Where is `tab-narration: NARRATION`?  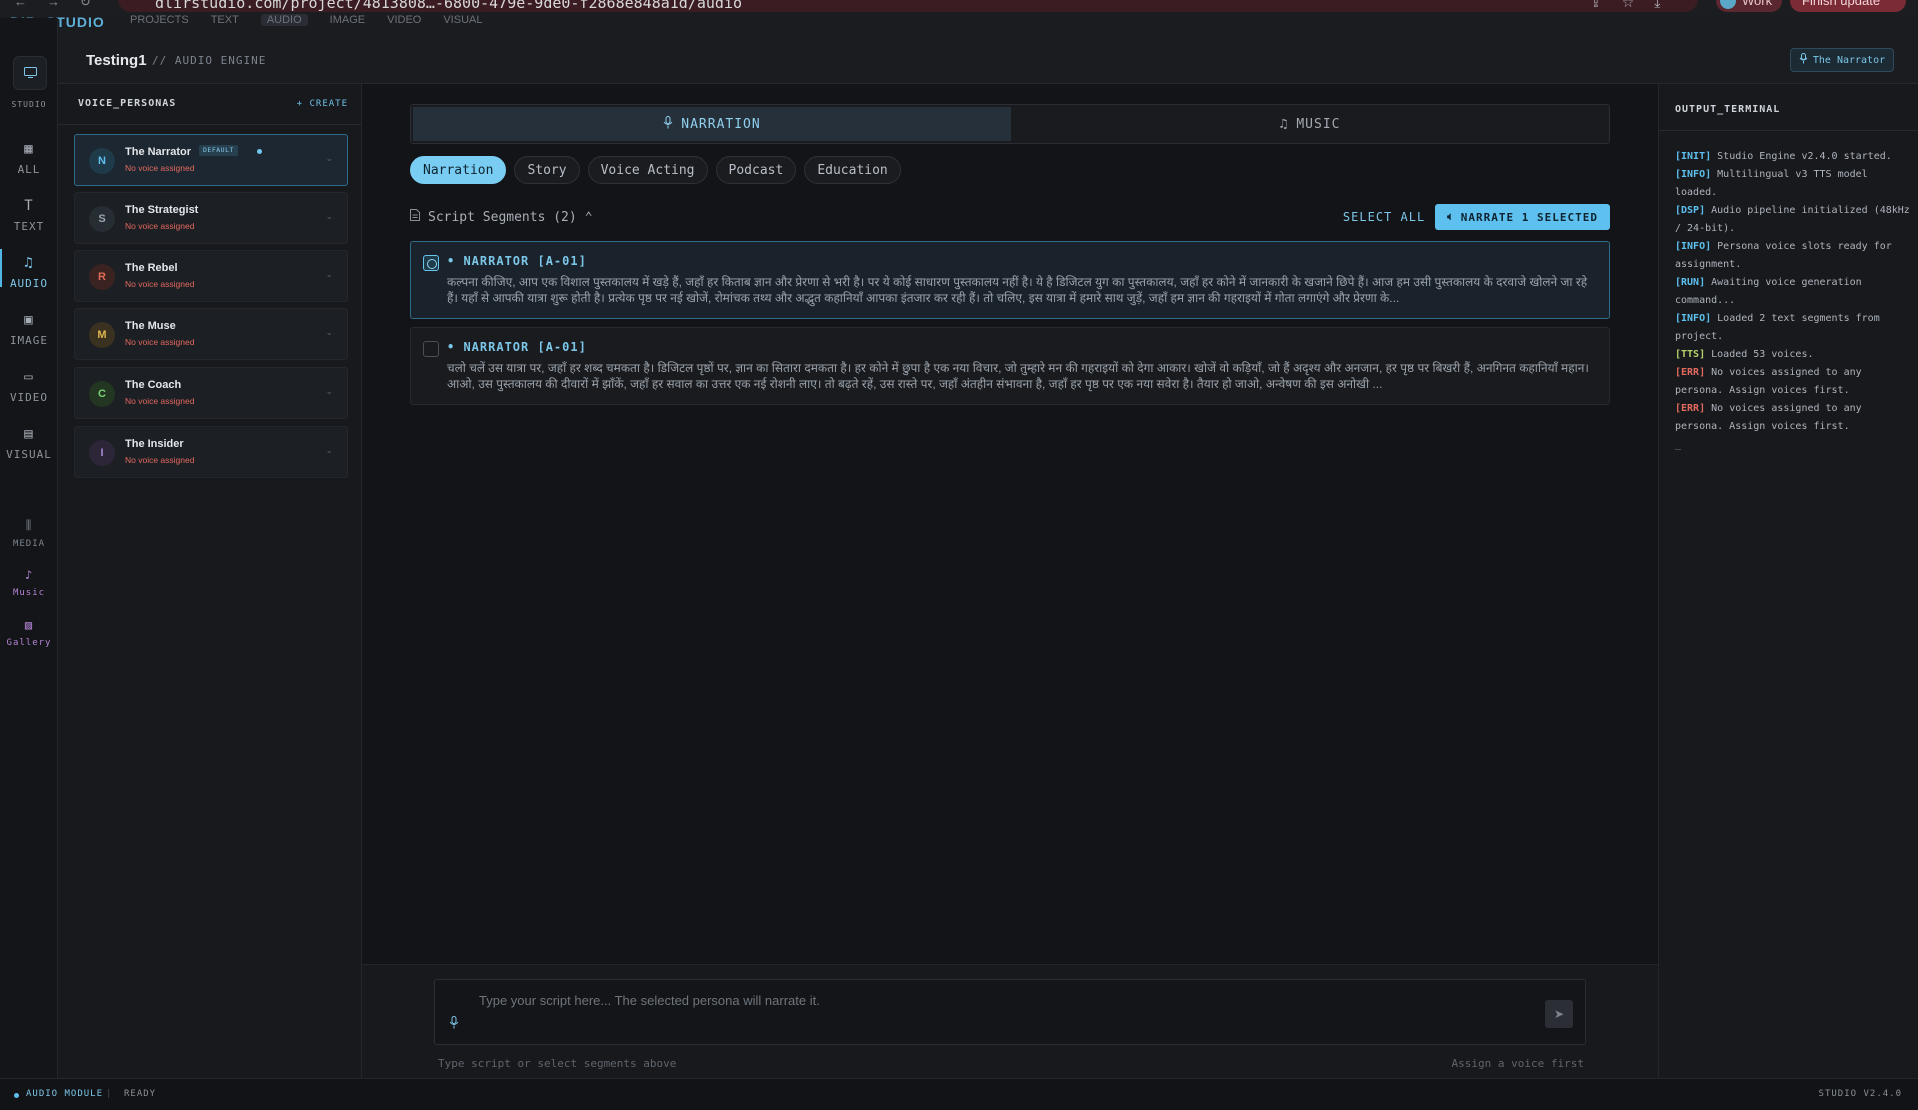
tab-narration: NARRATION is located at coordinates (712, 124).